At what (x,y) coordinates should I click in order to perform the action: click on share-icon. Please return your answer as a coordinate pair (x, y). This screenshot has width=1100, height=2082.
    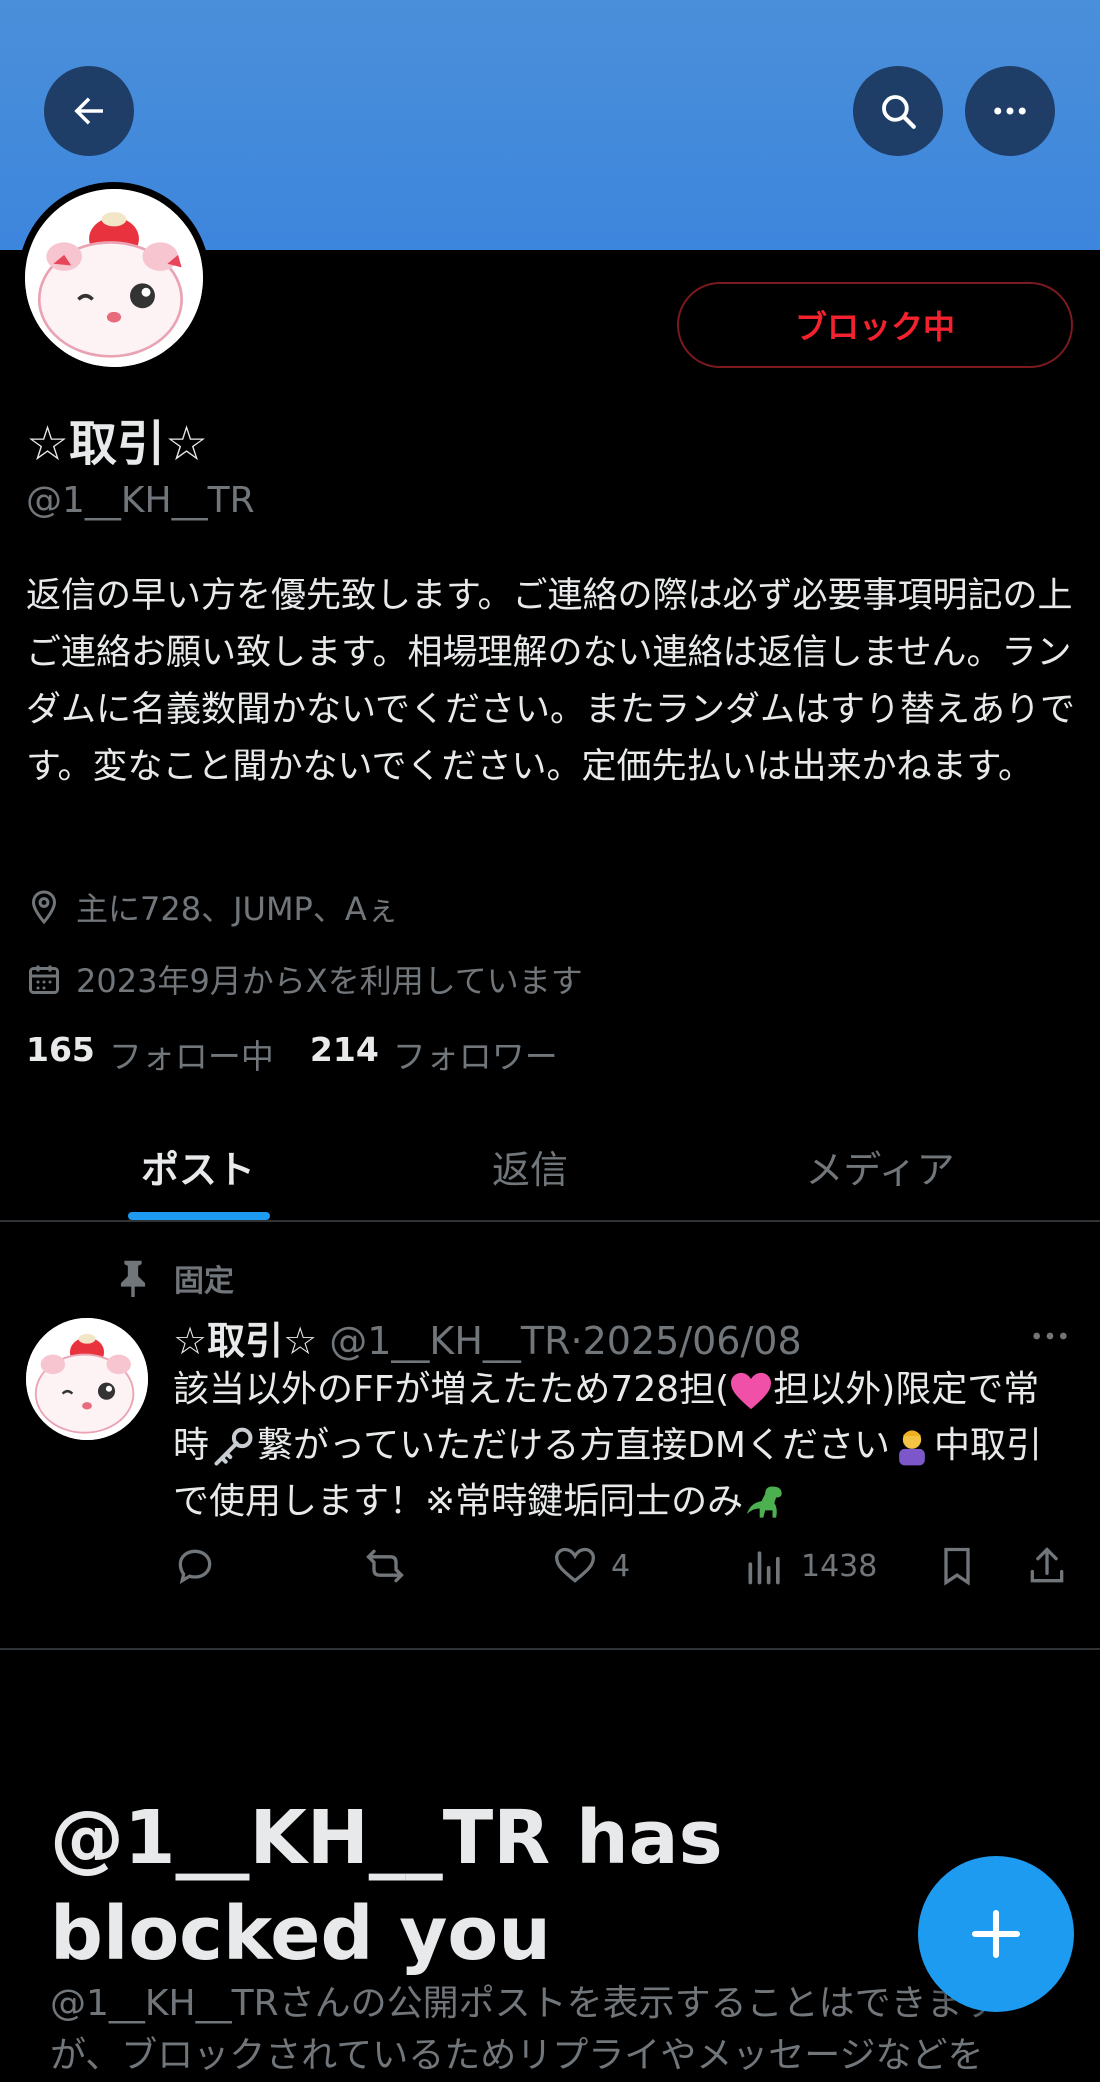
    Looking at the image, I should click on (1047, 1565).